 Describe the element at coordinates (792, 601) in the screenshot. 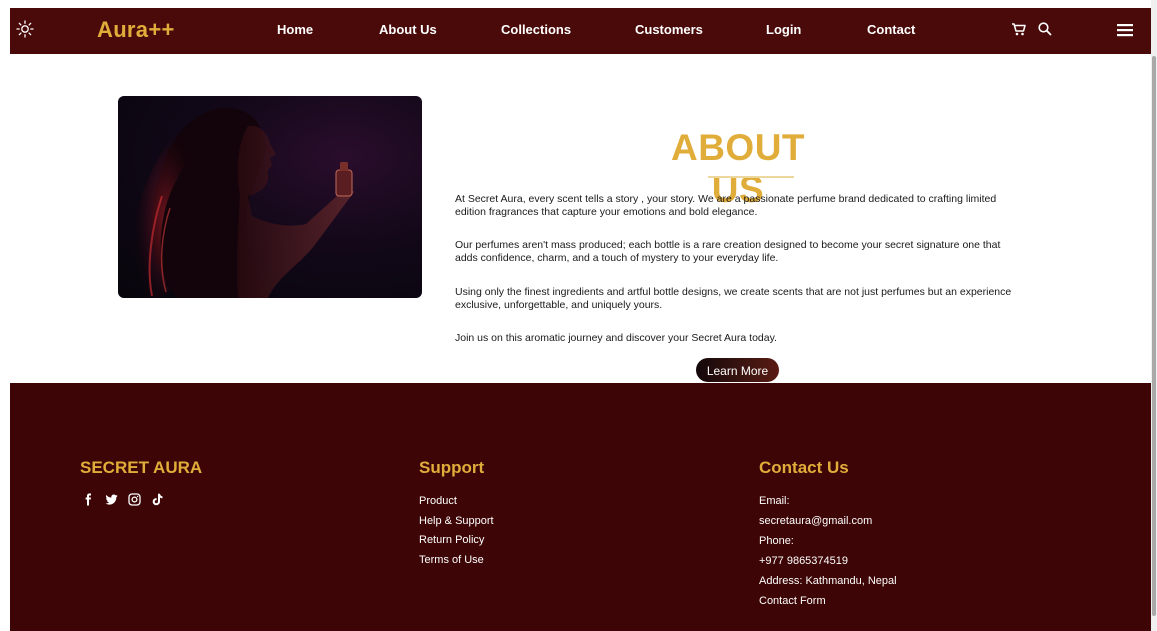

I see `contact-form-link: Contact Form` at that location.